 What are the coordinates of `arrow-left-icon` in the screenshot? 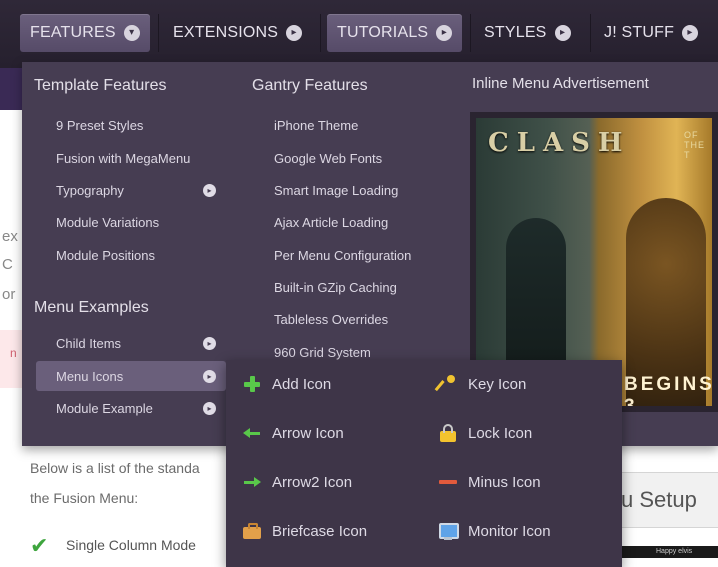 It's located at (252, 433).